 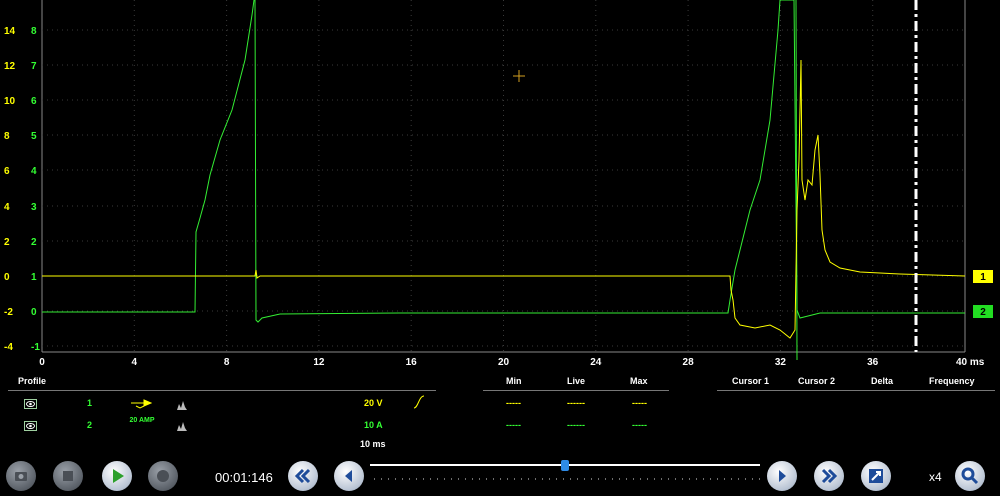 I want to click on channel-1-marker-label: 1, so click(x=983, y=277).